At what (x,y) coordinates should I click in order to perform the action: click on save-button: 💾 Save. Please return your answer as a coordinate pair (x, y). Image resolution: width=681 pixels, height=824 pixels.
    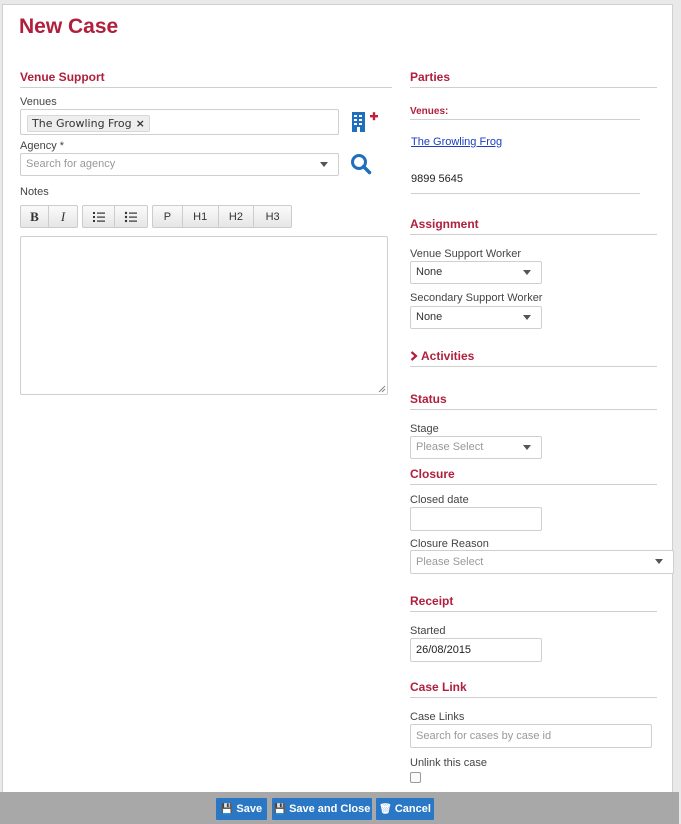
    Looking at the image, I should click on (241, 809).